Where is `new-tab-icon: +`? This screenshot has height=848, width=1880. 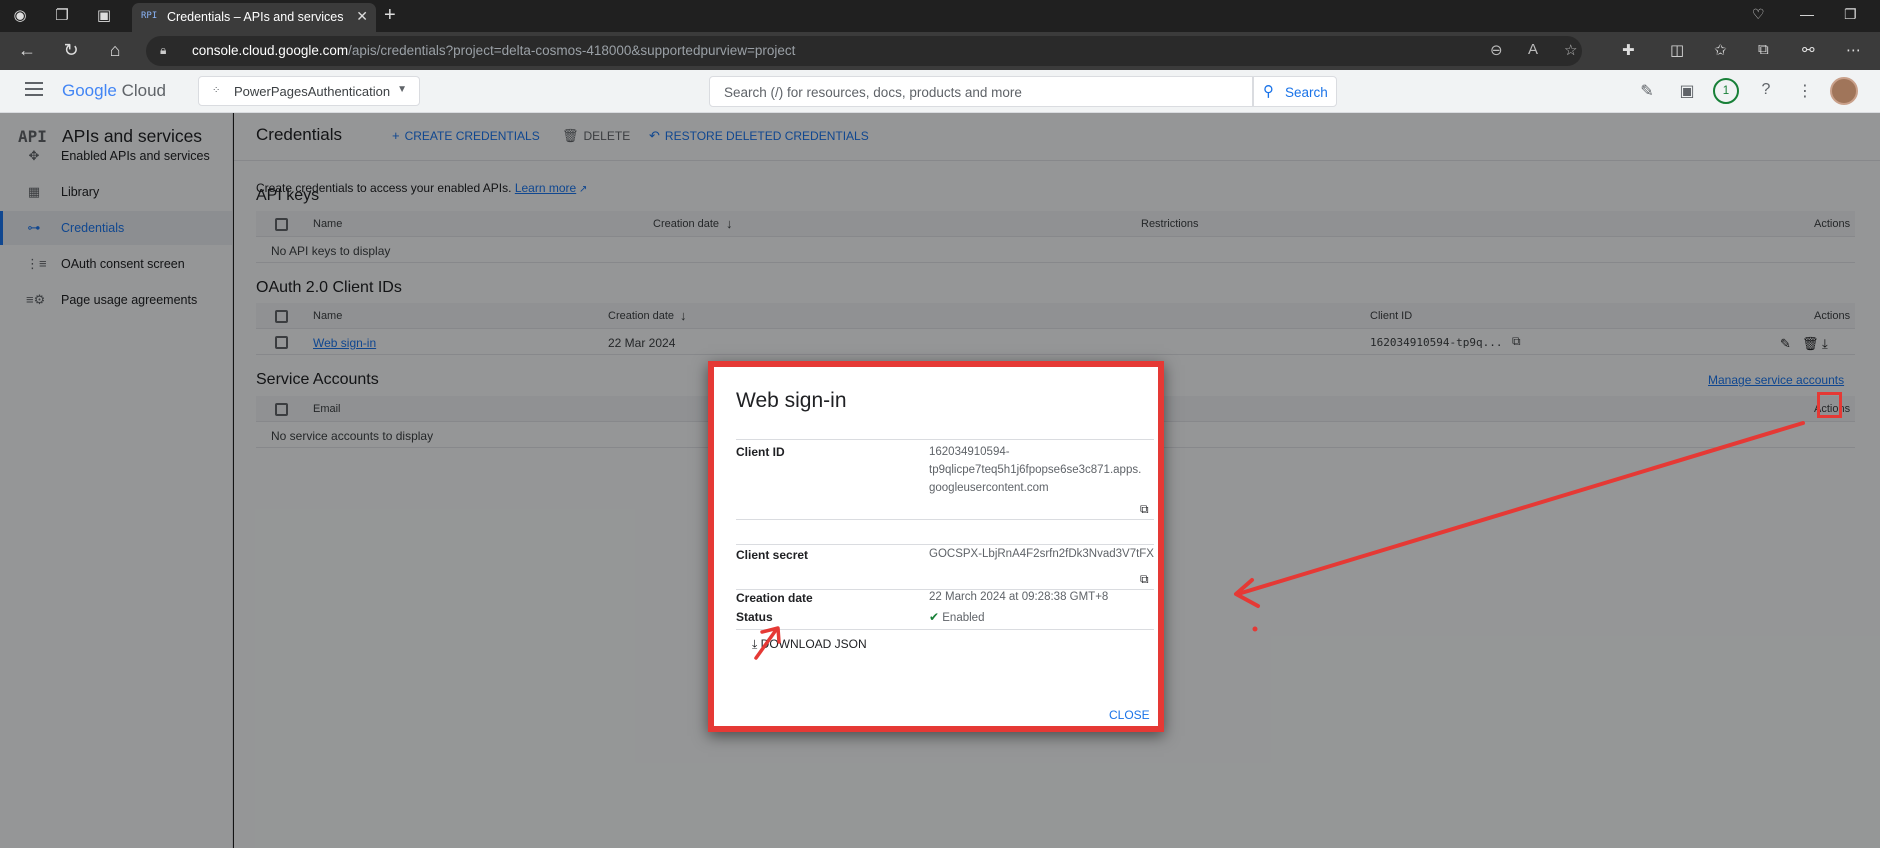 new-tab-icon: + is located at coordinates (390, 15).